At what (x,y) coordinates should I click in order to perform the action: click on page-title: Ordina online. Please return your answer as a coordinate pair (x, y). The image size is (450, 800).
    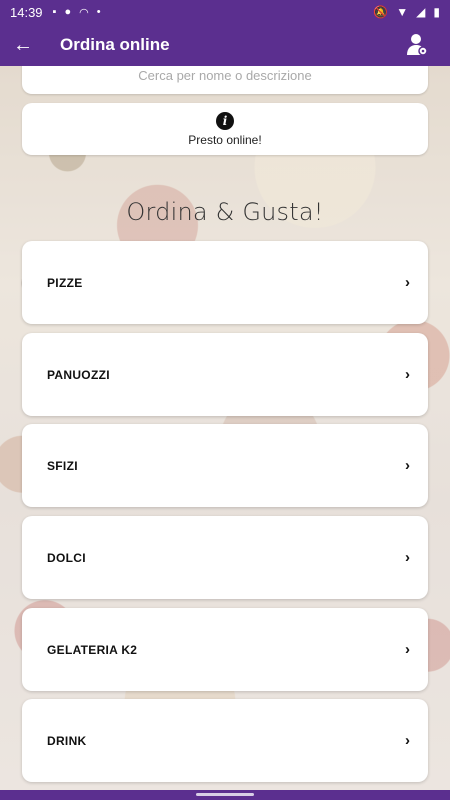
    Looking at the image, I should click on (115, 44).